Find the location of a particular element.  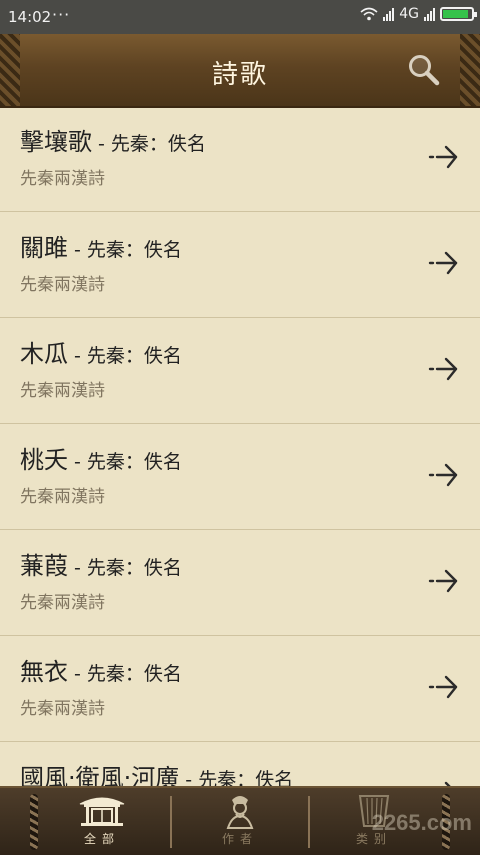

poem-title-line: 關雎 - 先秦：佚名 is located at coordinates (101, 245).